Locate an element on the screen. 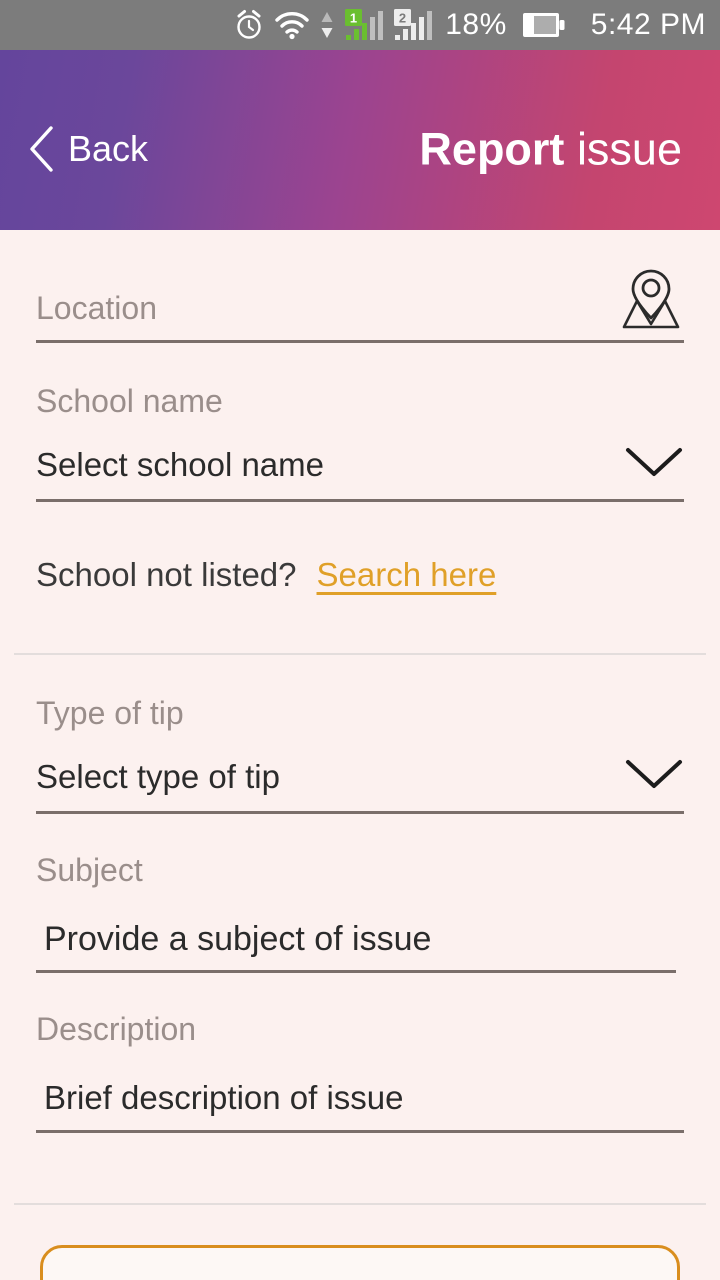 This screenshot has height=1280, width=720. school-name-label: School name is located at coordinates (129, 401).